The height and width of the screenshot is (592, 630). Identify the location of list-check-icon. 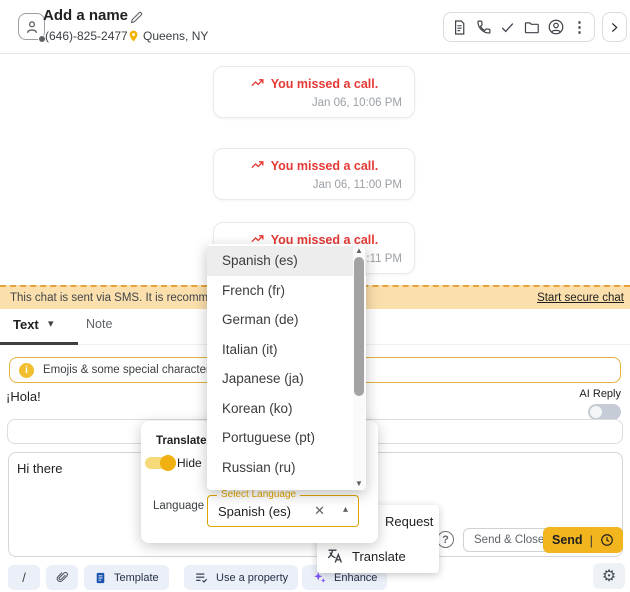
(202, 578).